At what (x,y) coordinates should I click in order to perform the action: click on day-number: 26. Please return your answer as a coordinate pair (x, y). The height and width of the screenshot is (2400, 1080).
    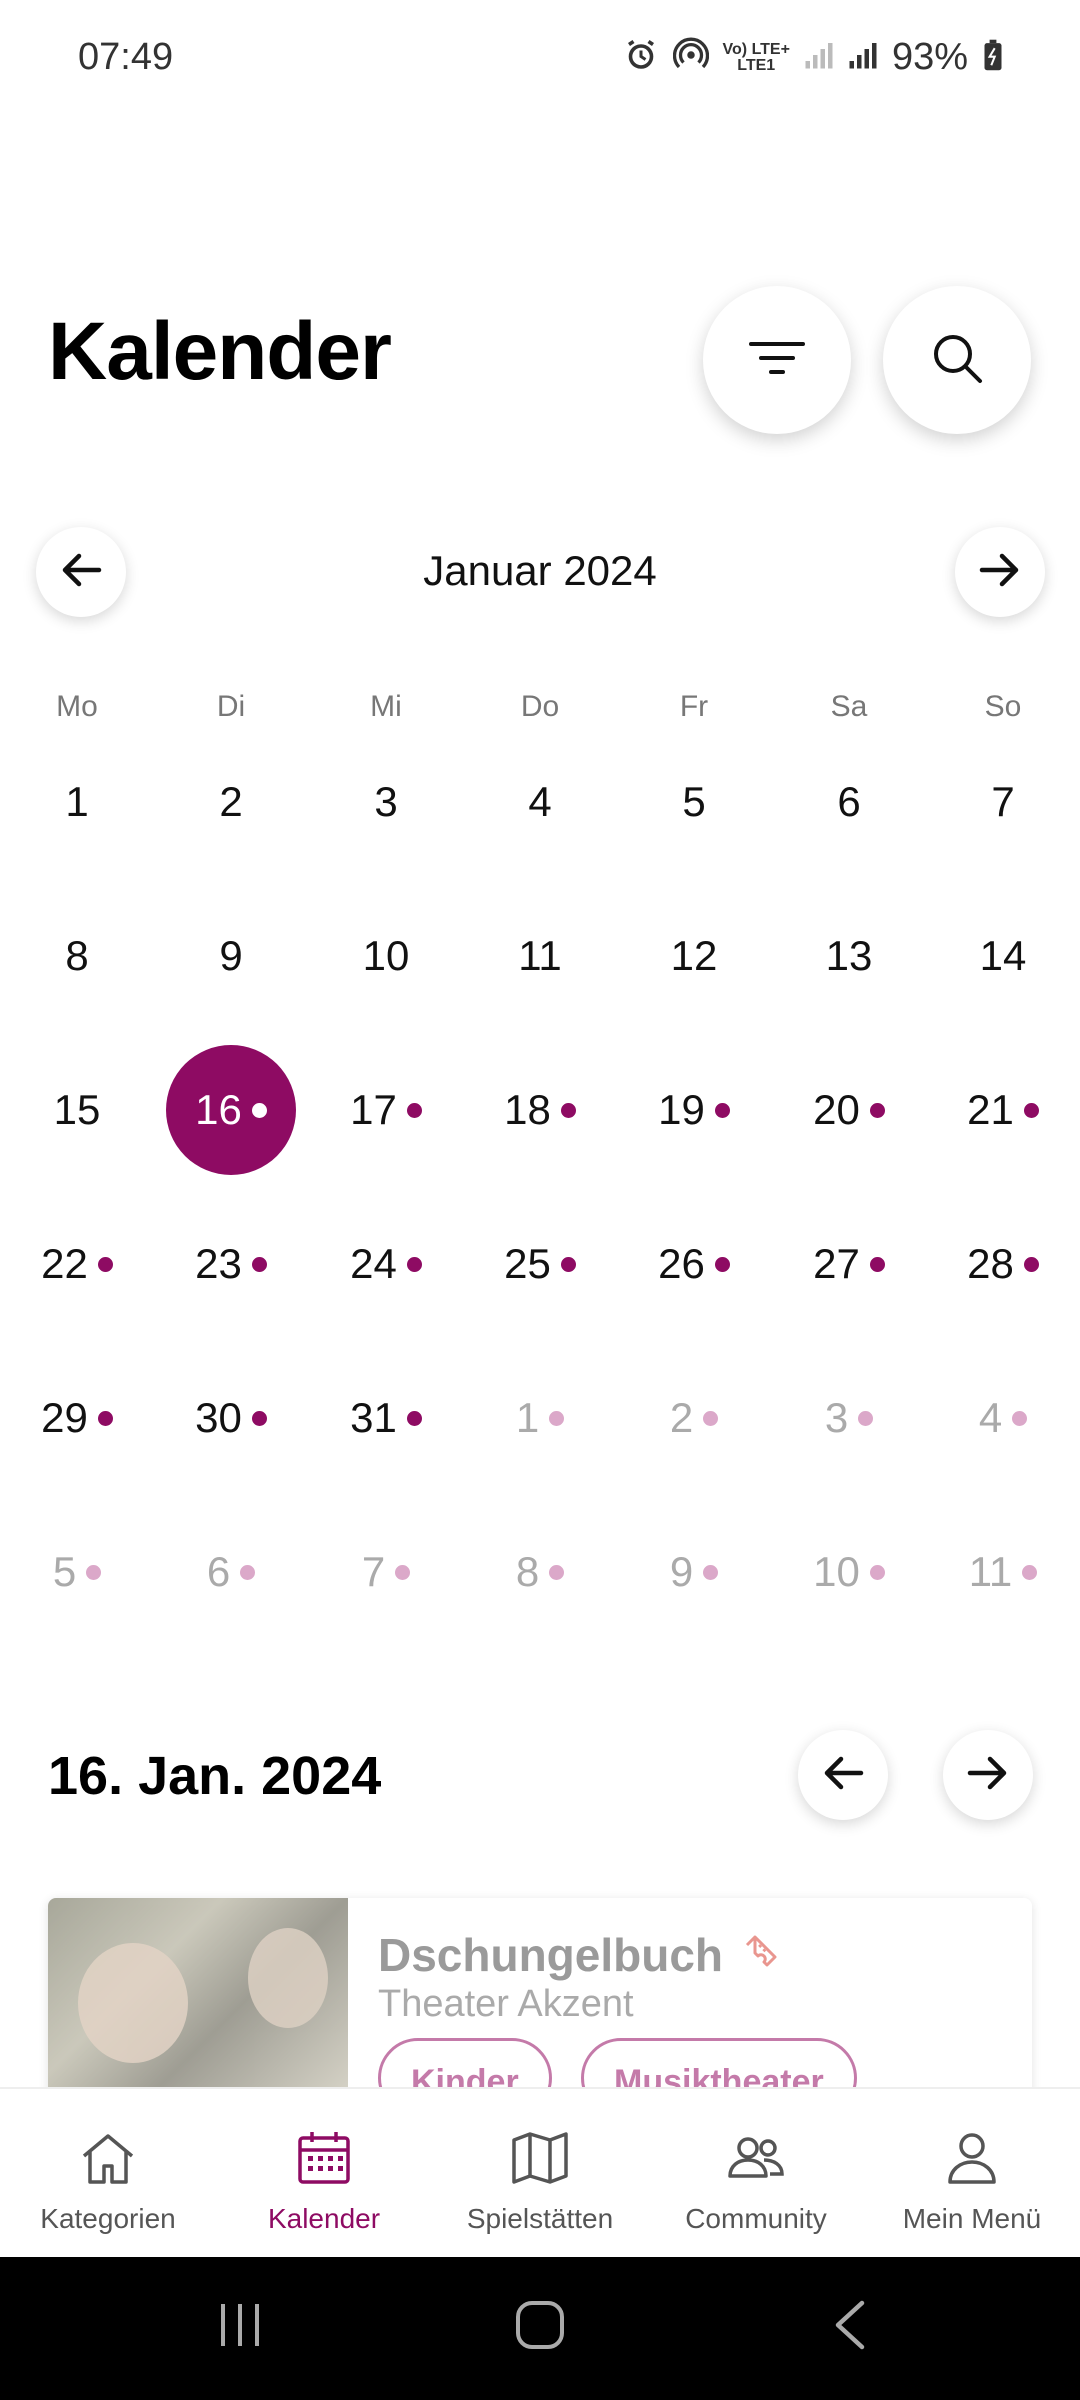
    Looking at the image, I should click on (681, 1263).